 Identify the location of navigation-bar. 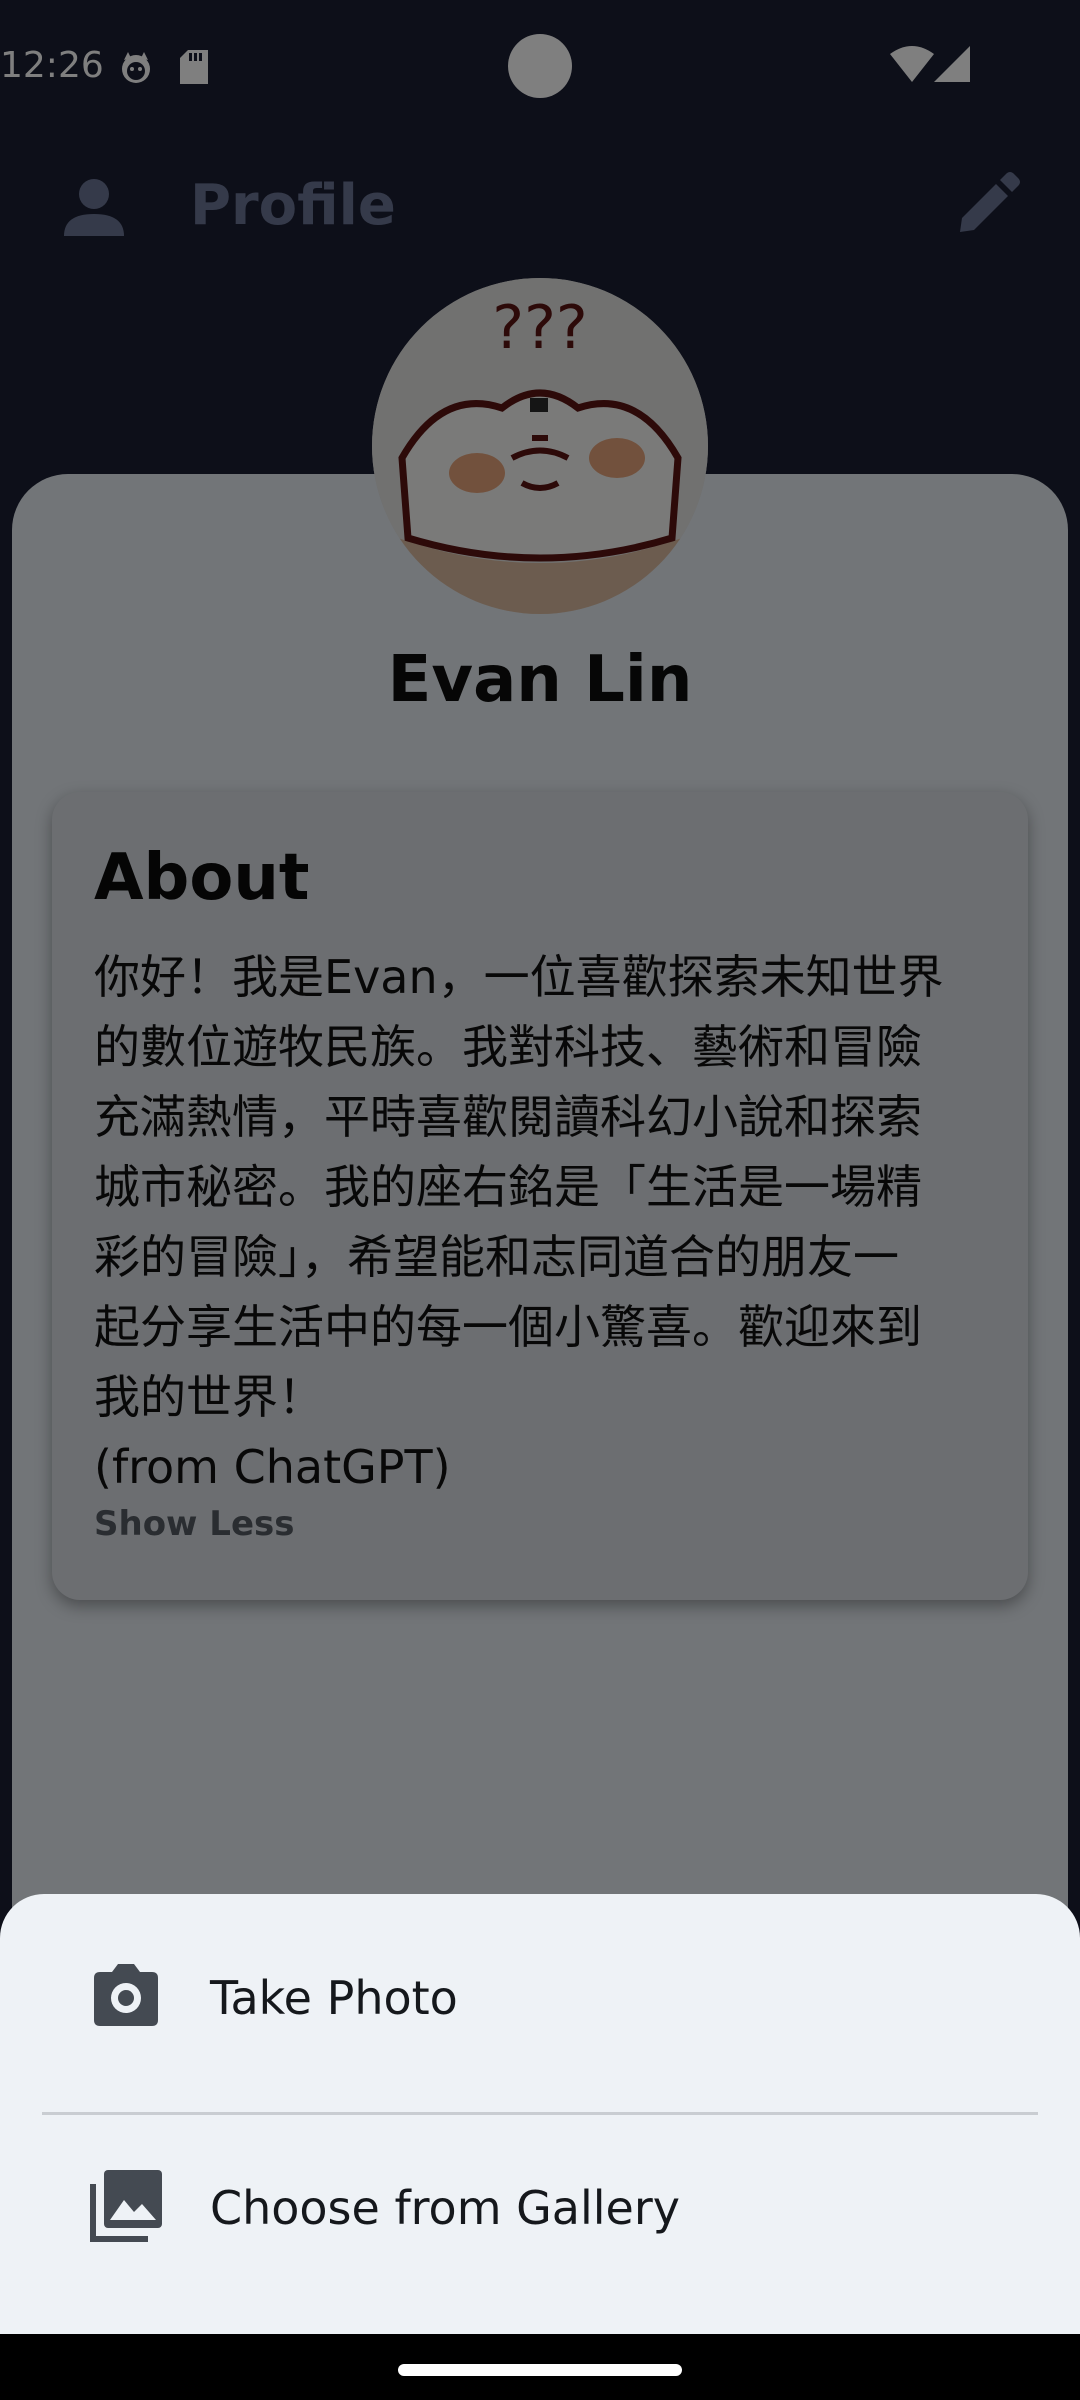
(540, 2367).